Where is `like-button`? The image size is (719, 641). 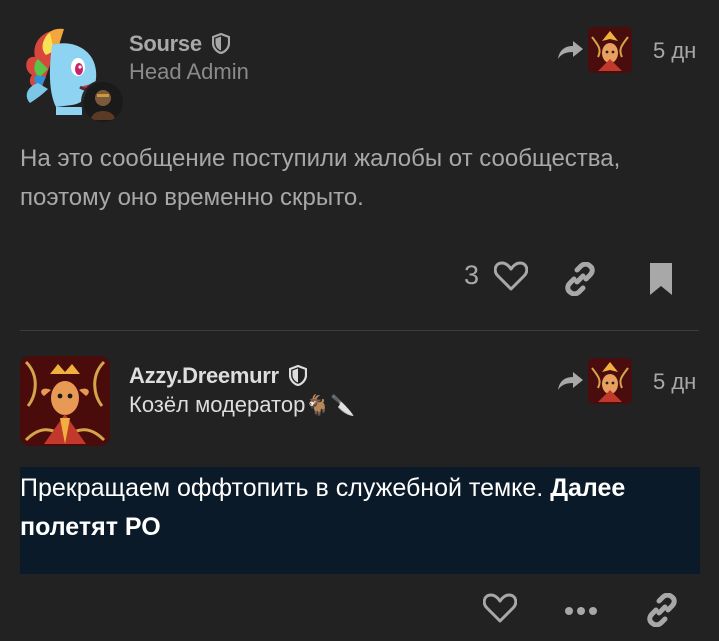 like-button is located at coordinates (500, 608).